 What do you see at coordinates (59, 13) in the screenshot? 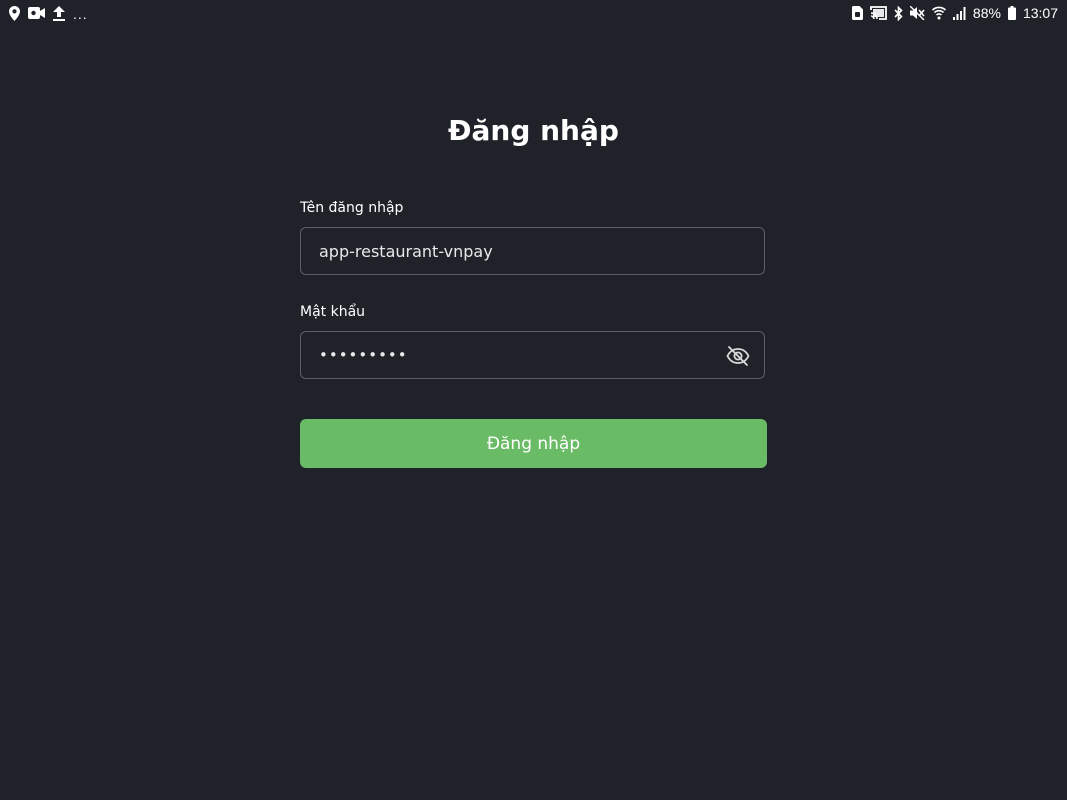
I see `upload-icon` at bounding box center [59, 13].